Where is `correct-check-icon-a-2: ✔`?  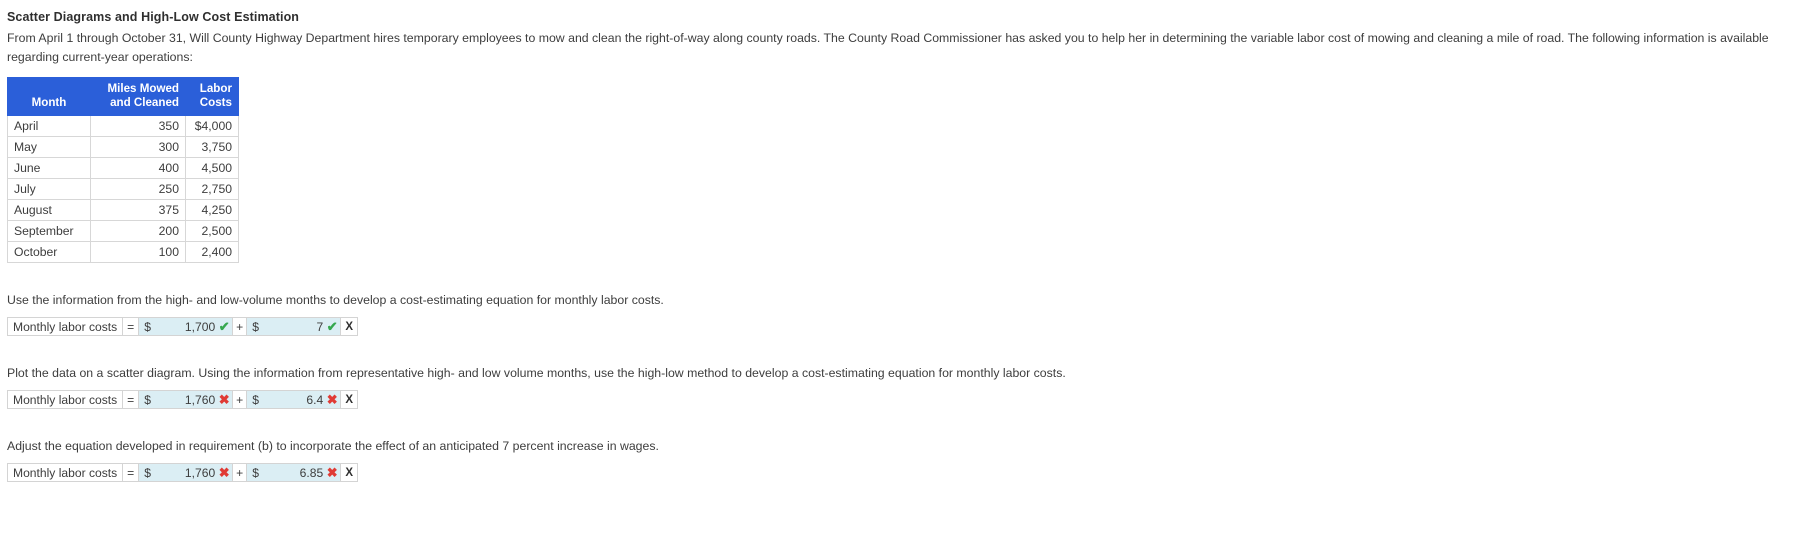
correct-check-icon-a-2: ✔ is located at coordinates (333, 326).